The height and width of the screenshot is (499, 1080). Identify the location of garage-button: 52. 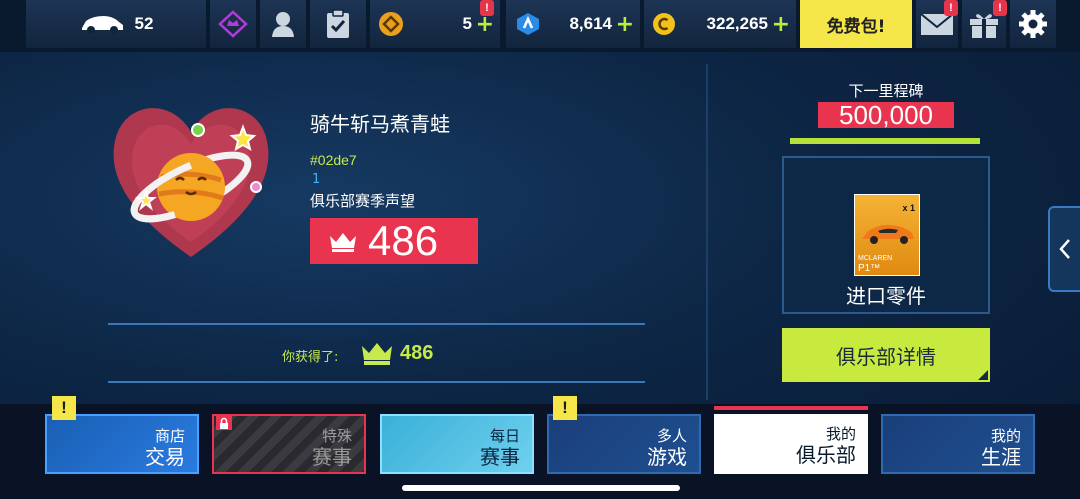
(116, 24).